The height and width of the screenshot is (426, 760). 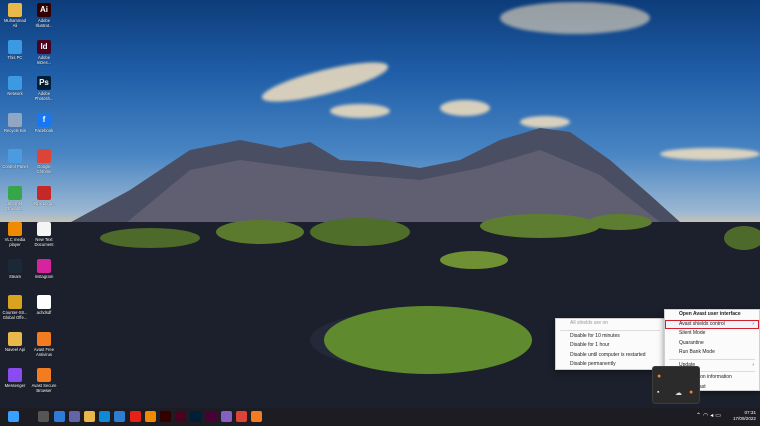 What do you see at coordinates (44, 312) in the screenshot?
I see `desktop-icon-label: achdsdf` at bounding box center [44, 312].